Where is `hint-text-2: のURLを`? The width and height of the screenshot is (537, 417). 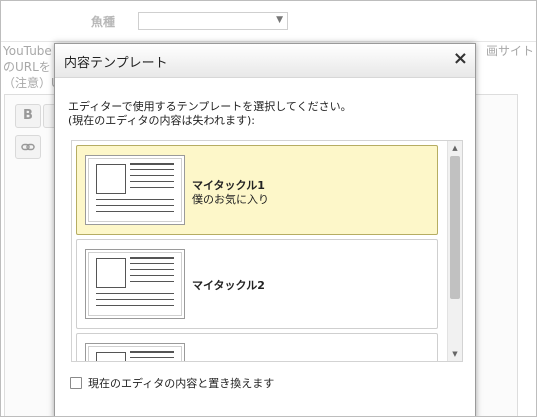
hint-text-2: のURLを is located at coordinates (27, 67).